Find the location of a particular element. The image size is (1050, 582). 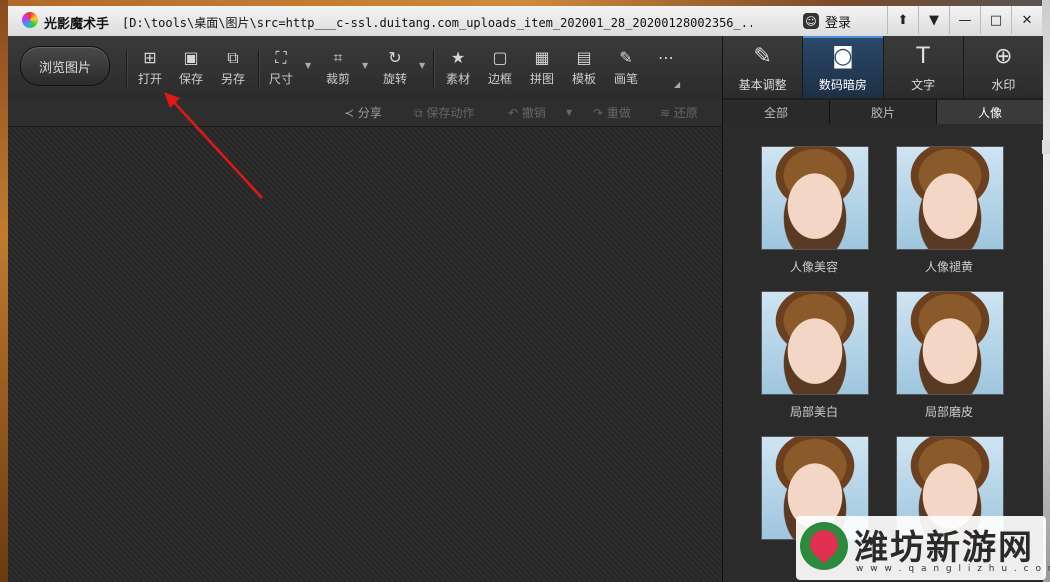

restore-label: 还原 is located at coordinates (685, 113).